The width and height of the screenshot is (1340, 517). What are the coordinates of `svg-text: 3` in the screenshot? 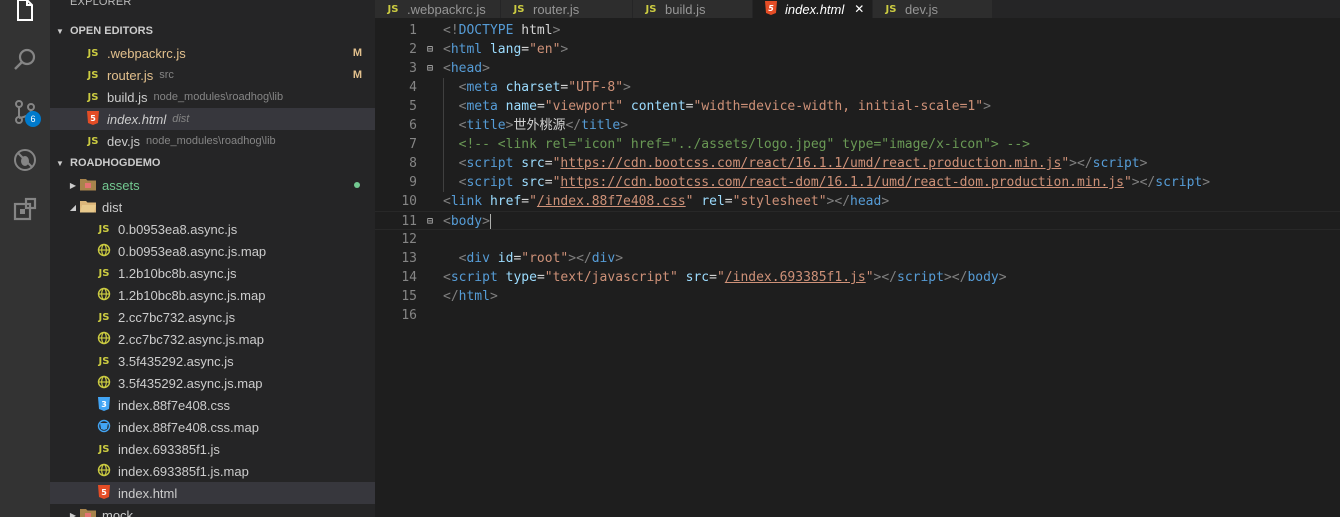 It's located at (104, 404).